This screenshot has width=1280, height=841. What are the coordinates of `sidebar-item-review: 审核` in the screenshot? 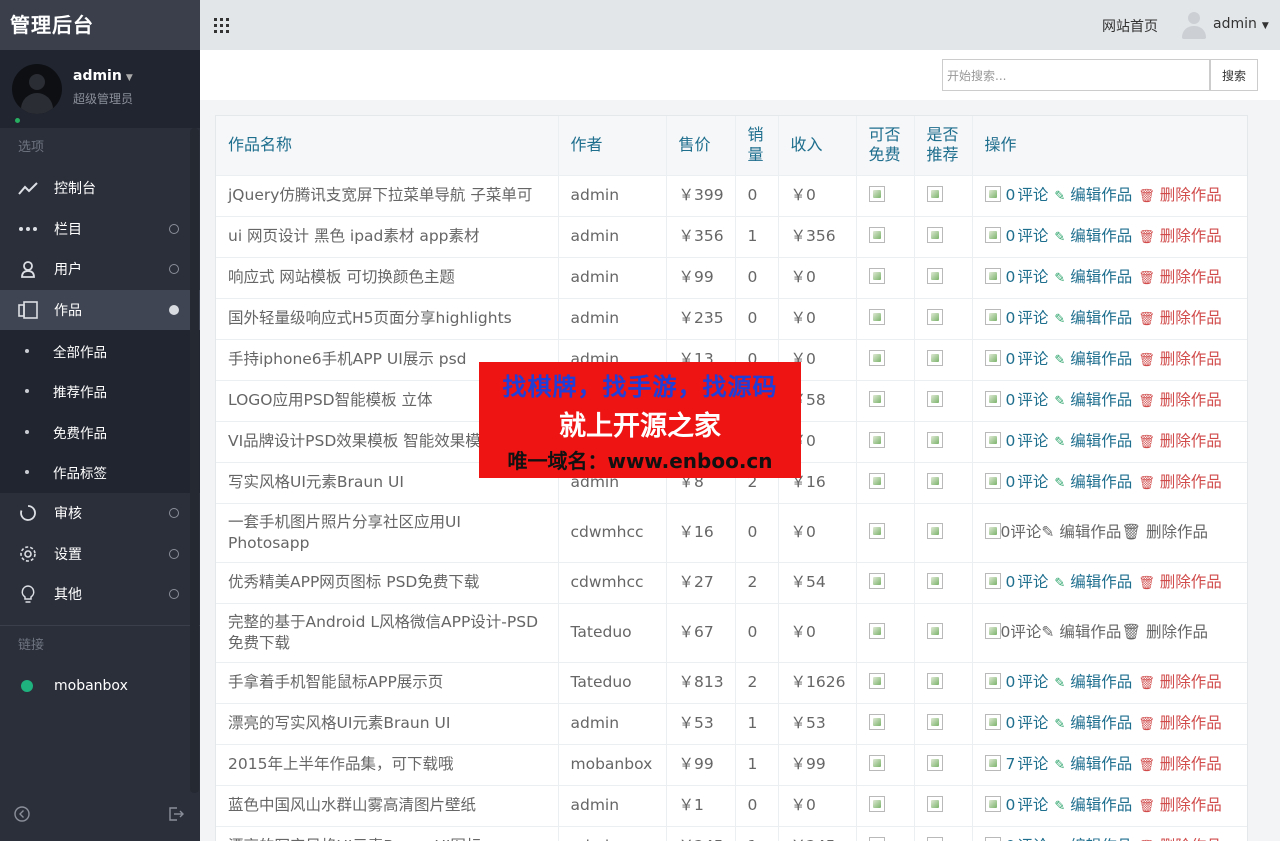 It's located at (100, 513).